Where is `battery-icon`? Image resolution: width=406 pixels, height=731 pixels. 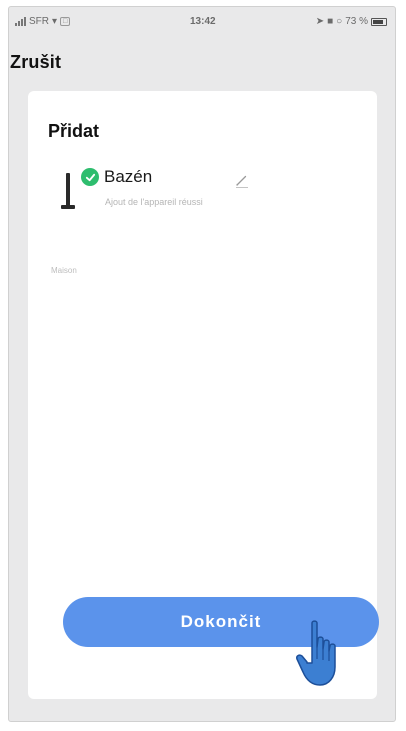
battery-icon is located at coordinates (379, 21).